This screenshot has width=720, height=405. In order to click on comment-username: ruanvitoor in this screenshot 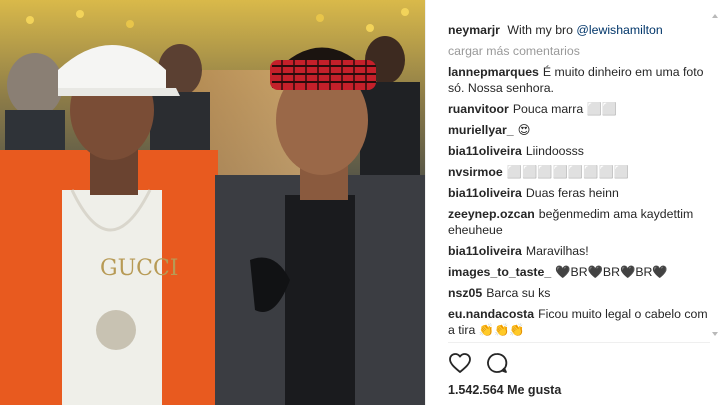, I will do `click(478, 109)`.